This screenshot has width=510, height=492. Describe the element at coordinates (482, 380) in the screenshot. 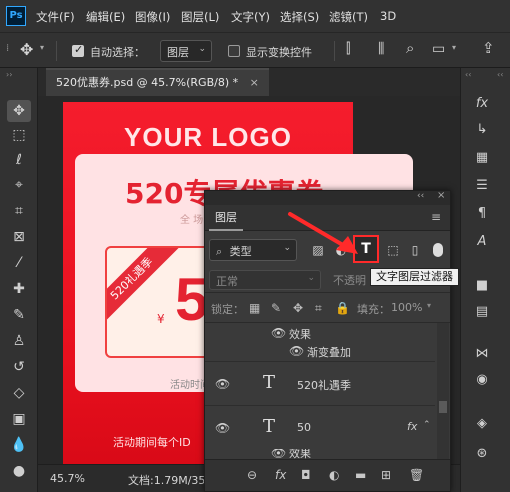

I see `channels-icon: ◉` at that location.